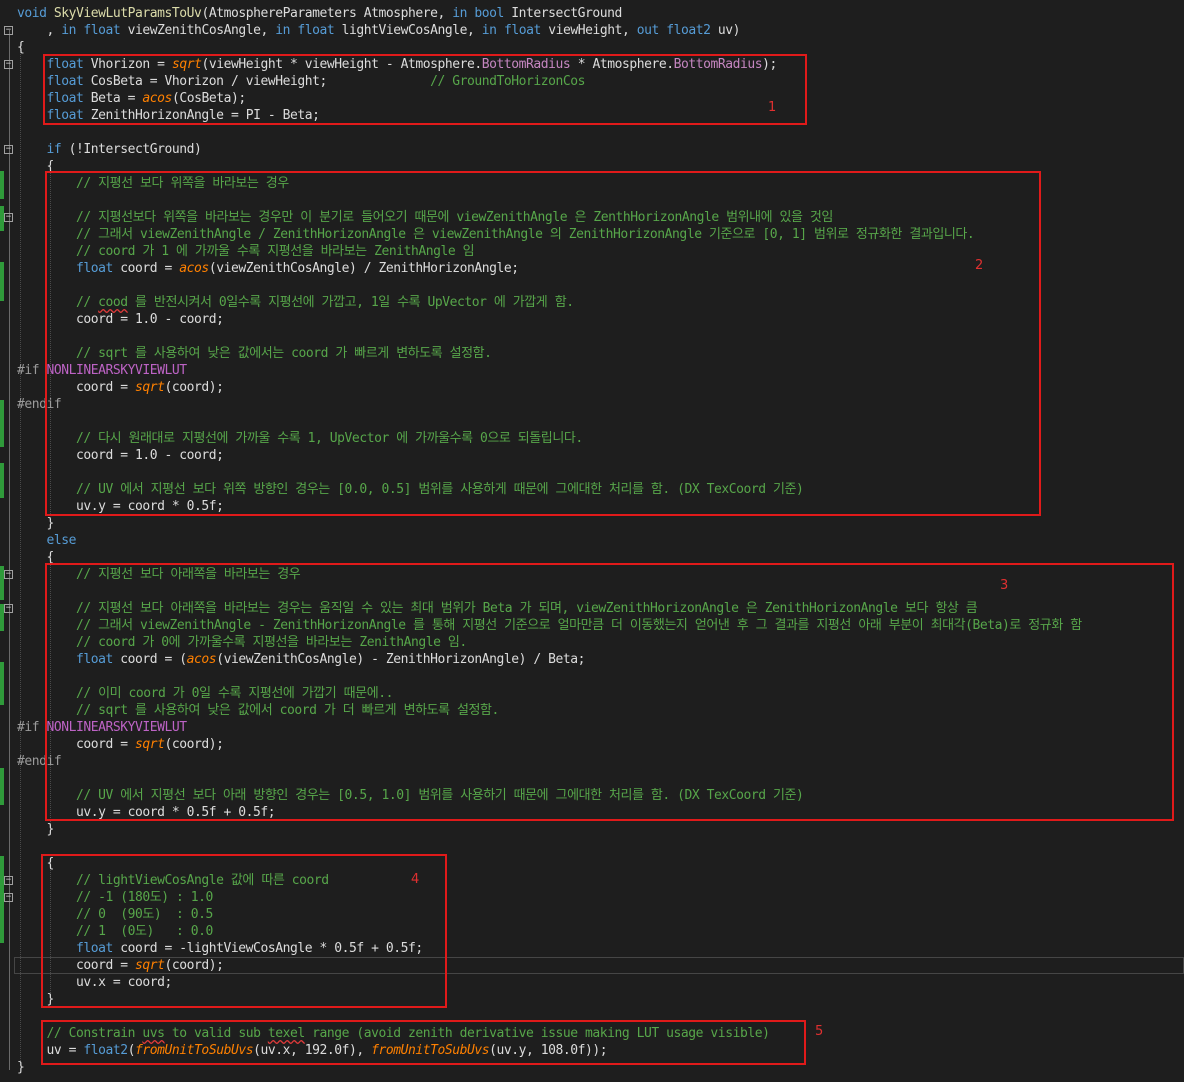 This screenshot has width=1184, height=1082. I want to click on code-token: SkyViewLutParamsToUv, so click(127, 13).